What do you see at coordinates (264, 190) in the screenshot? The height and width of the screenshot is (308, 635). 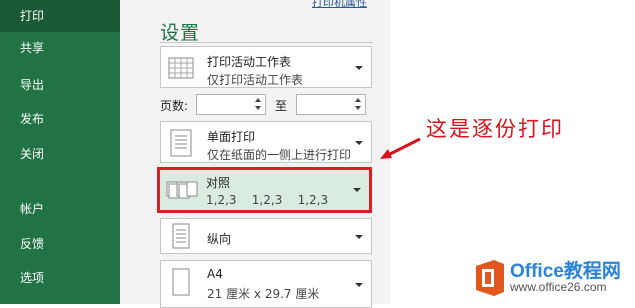 I see `collation-dropdown: 对照 1,2,3 1,2,3 1,2,3` at bounding box center [264, 190].